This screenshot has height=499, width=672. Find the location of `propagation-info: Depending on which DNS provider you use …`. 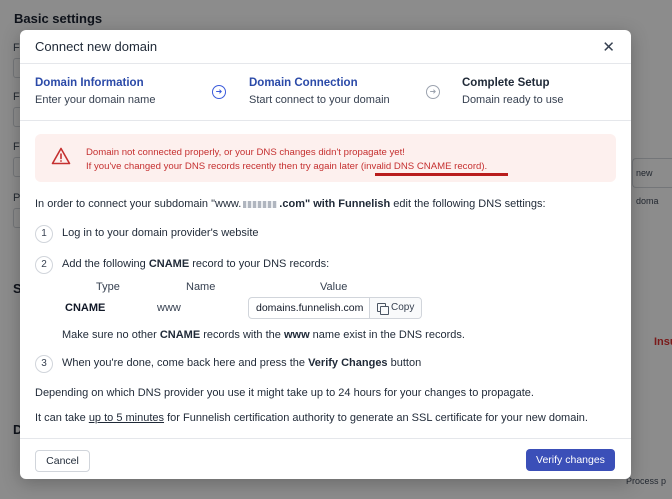

propagation-info: Depending on which DNS provider you use … is located at coordinates (284, 393).